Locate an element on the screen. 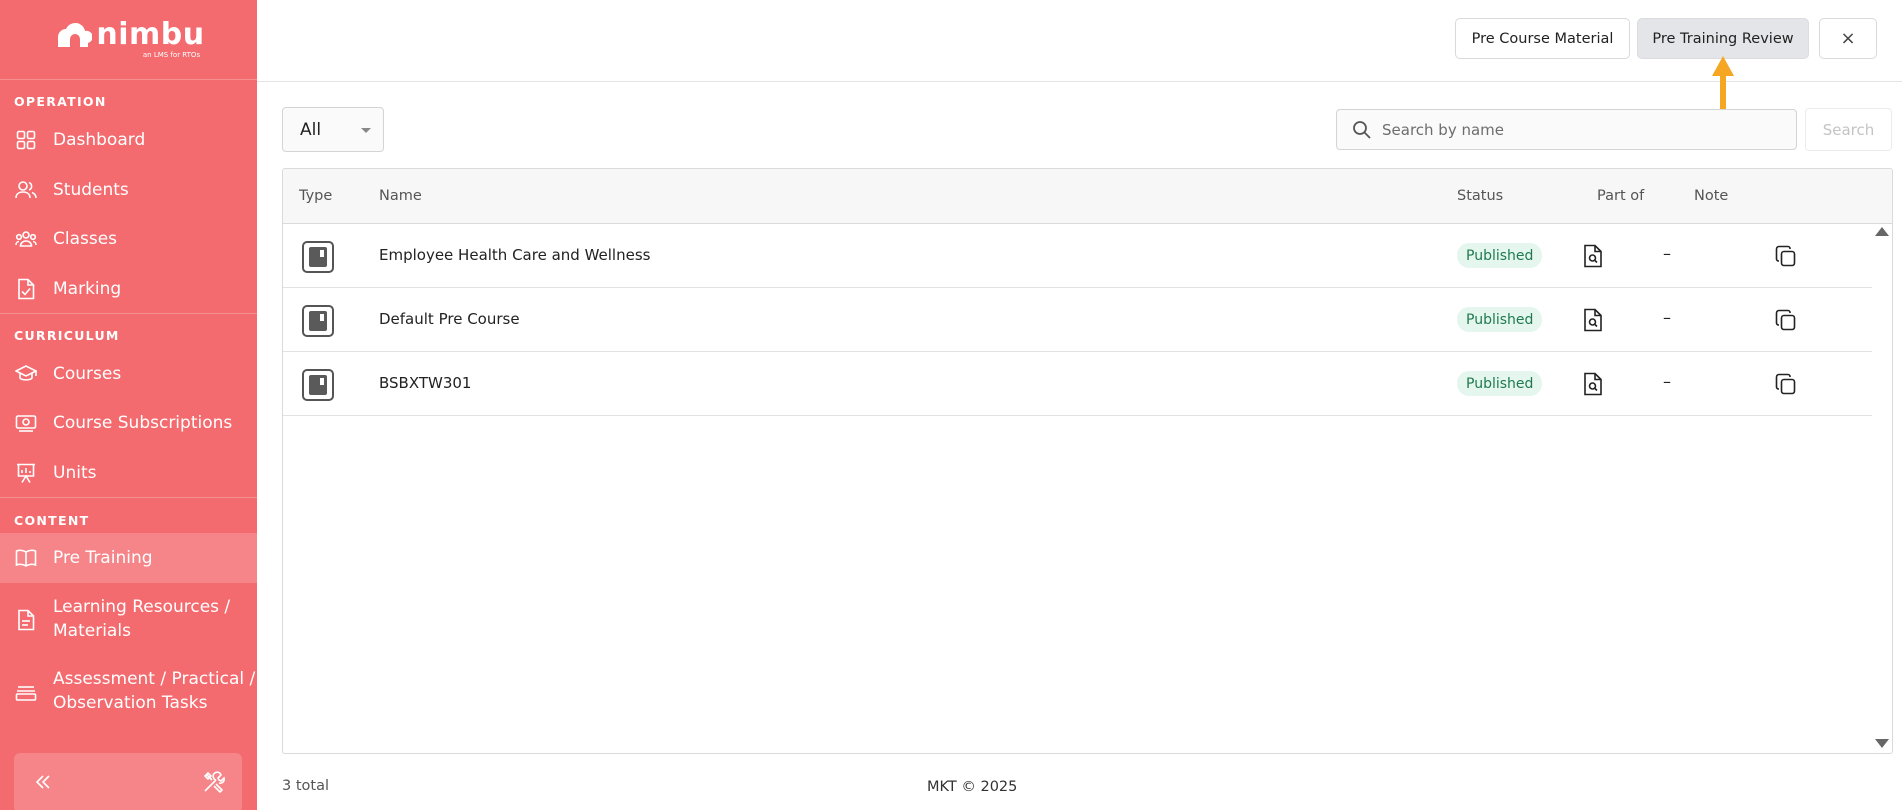 The image size is (1902, 810). close-button: × is located at coordinates (1848, 38).